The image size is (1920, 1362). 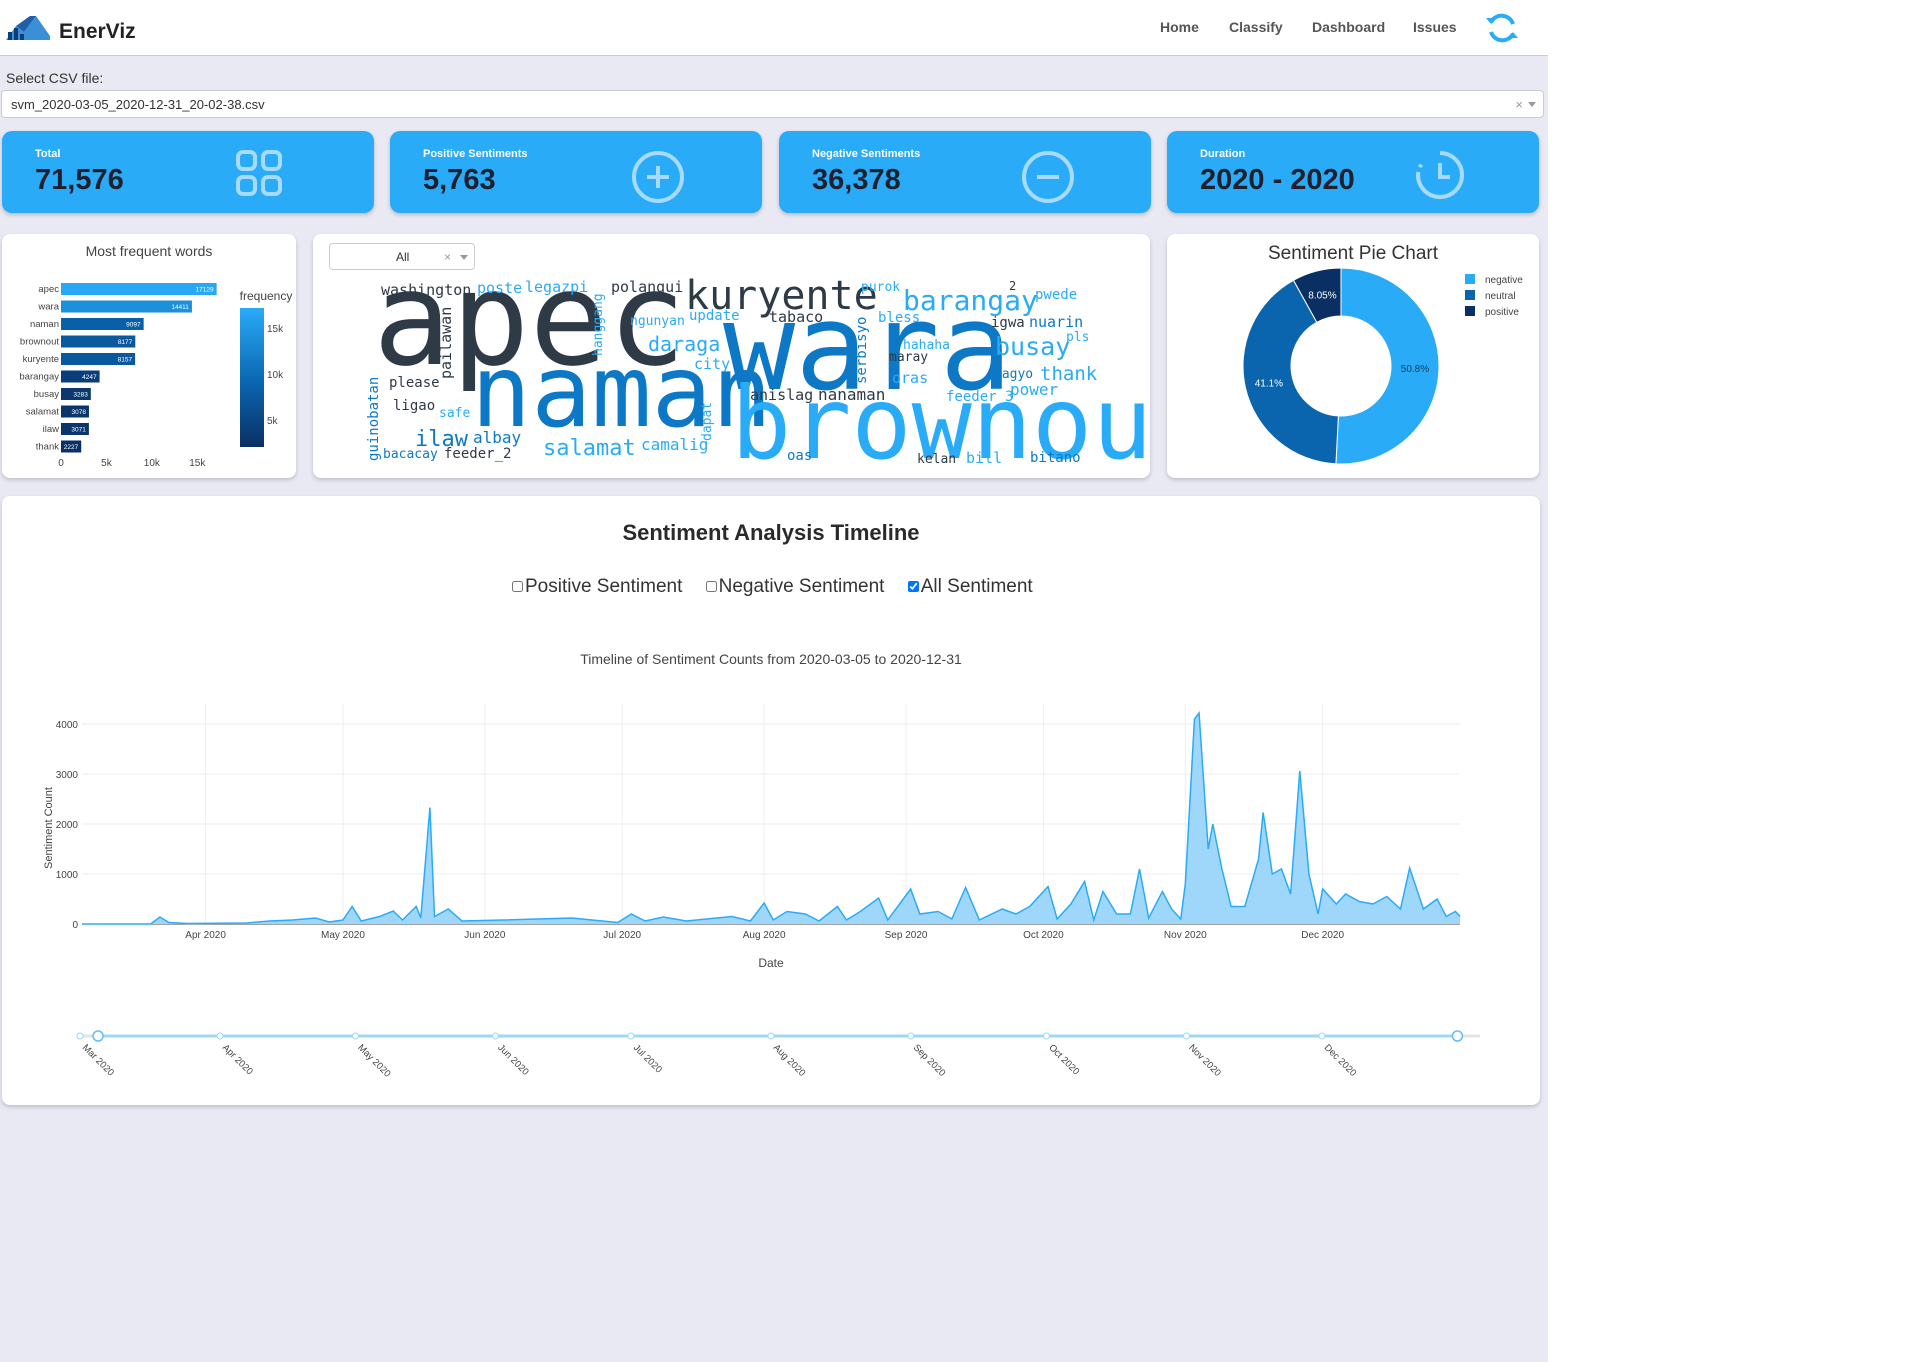 I want to click on bar-category-label: apec, so click(x=48, y=289).